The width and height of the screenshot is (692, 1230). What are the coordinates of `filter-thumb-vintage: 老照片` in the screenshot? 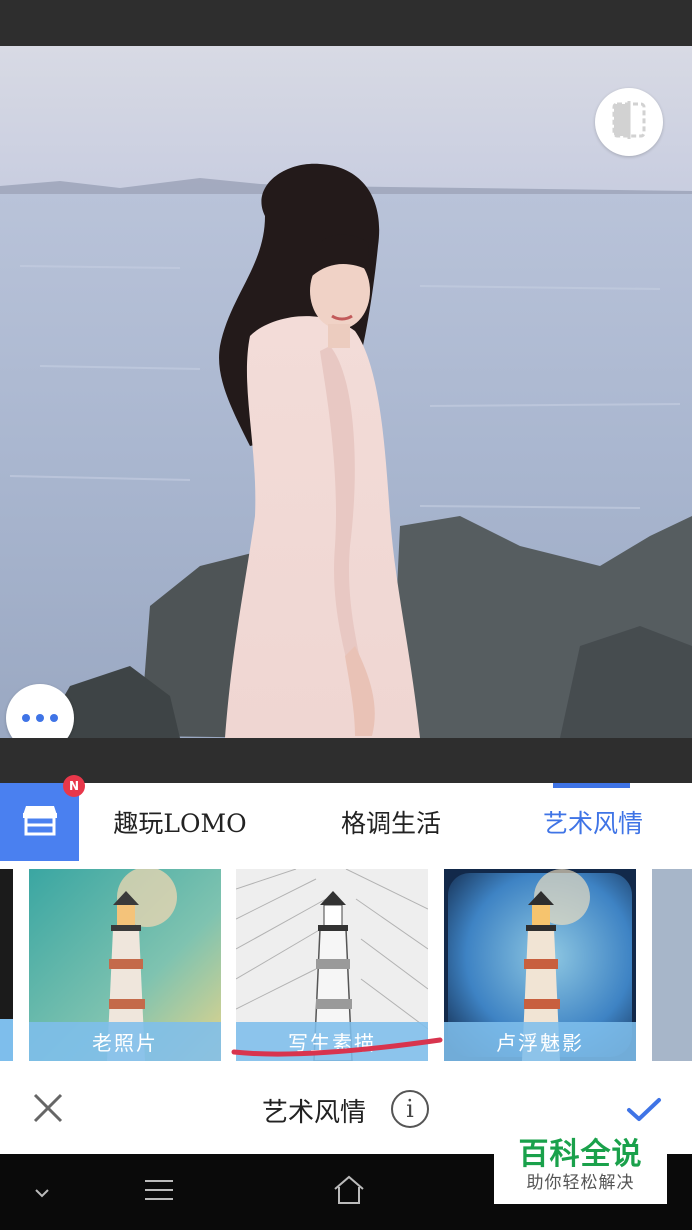 It's located at (125, 965).